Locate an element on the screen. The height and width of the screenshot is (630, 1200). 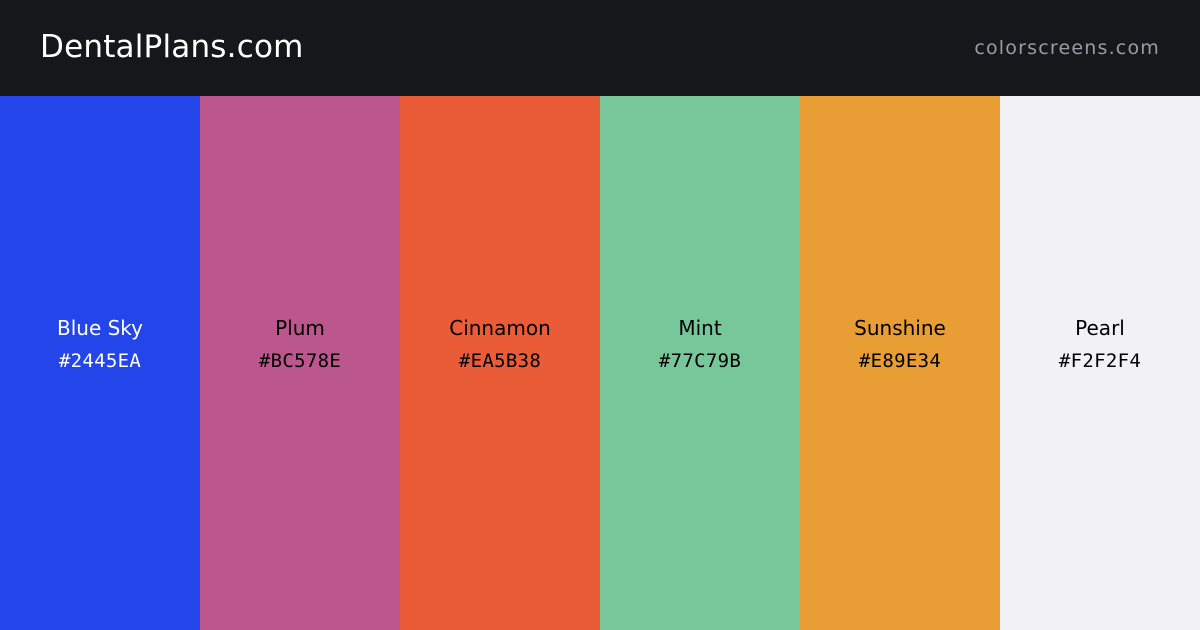
brand-title: DentalPlans.com is located at coordinates (172, 47).